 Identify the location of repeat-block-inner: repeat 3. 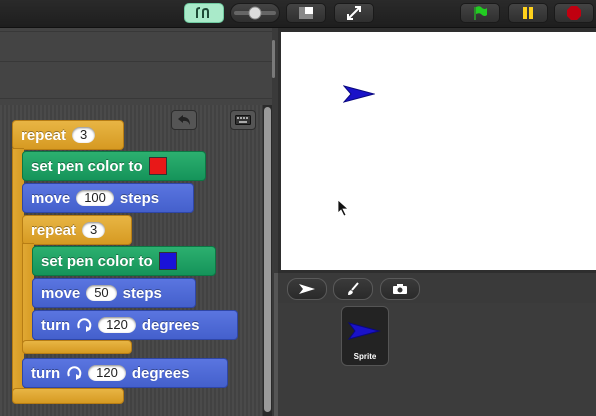
(77, 230).